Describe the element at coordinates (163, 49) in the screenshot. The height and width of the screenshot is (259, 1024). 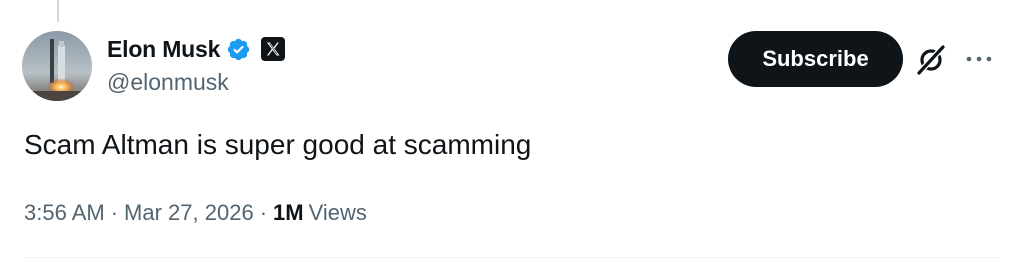
I see `display-name: Elon Musk` at that location.